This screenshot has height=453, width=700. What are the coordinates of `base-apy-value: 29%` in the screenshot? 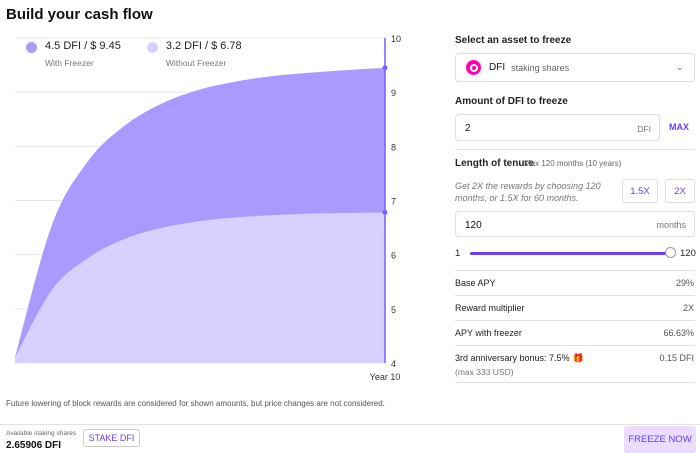 It's located at (684, 283).